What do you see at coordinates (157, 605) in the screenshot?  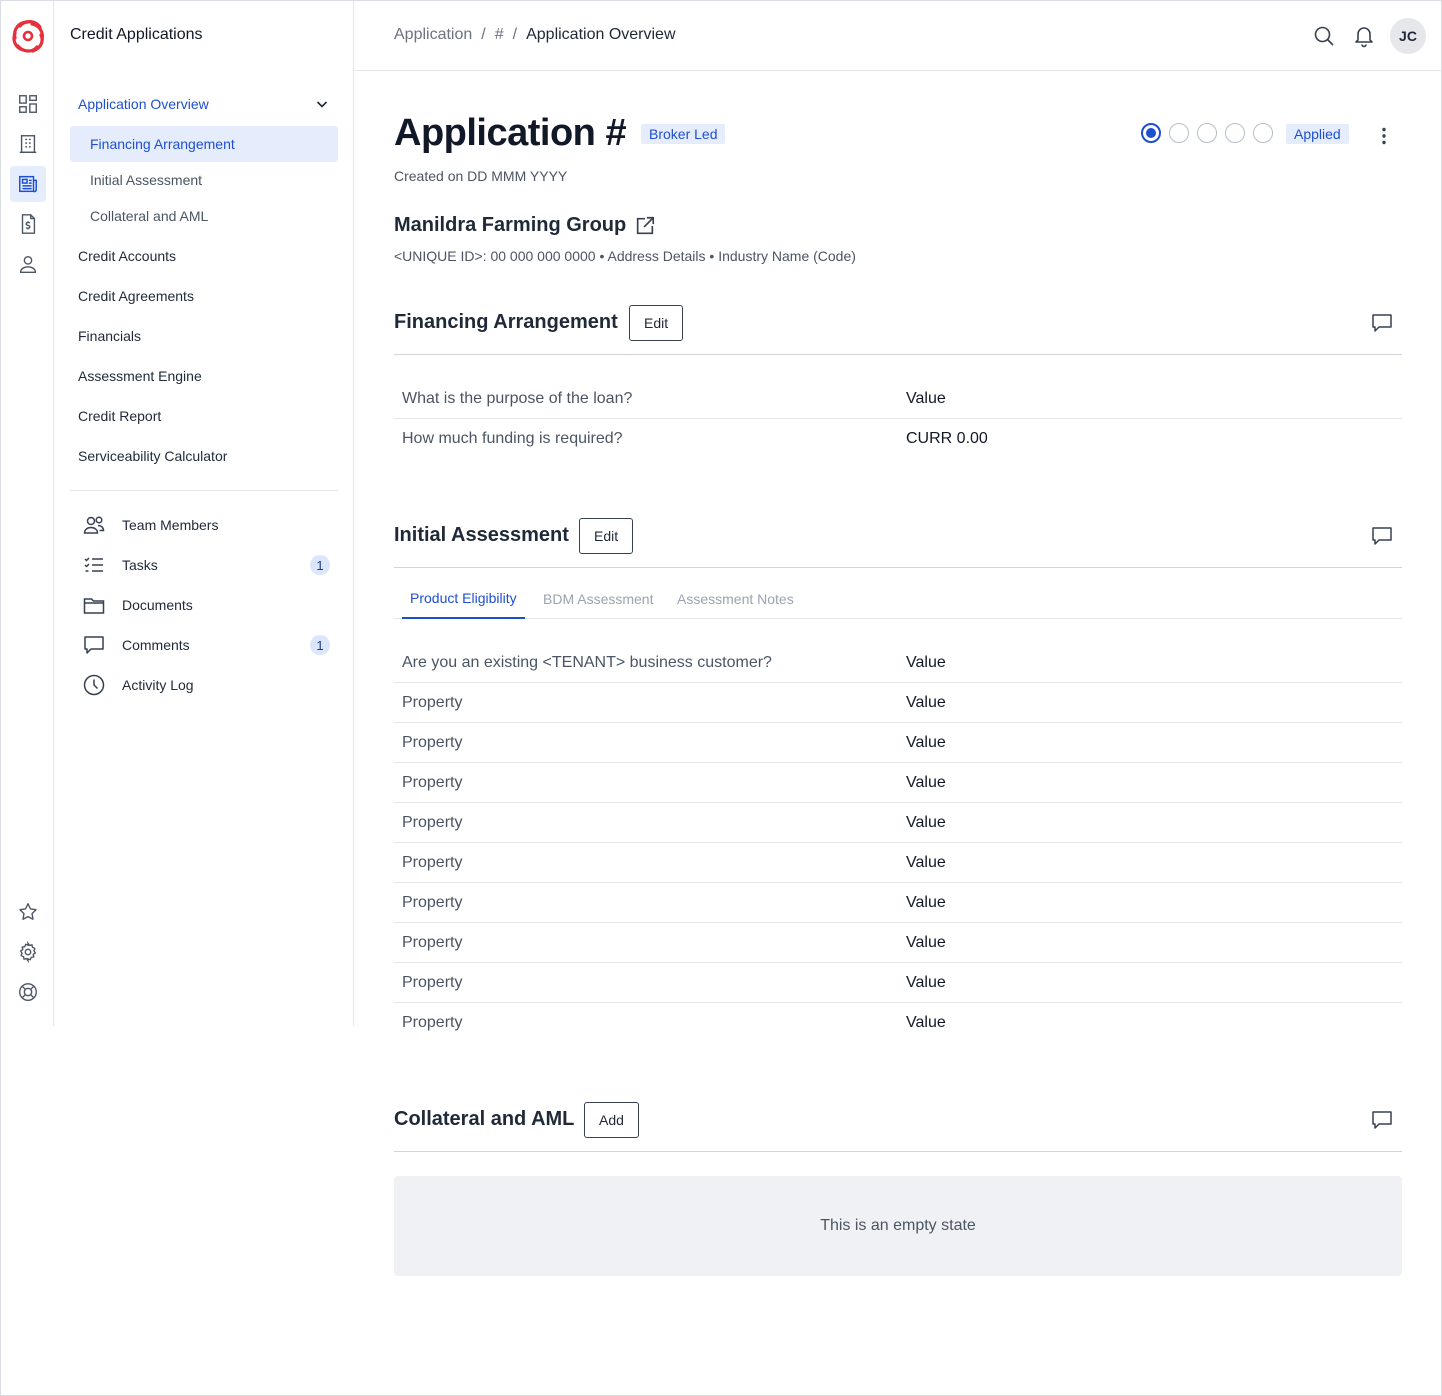 I see `sidebar-item-label: Documents` at bounding box center [157, 605].